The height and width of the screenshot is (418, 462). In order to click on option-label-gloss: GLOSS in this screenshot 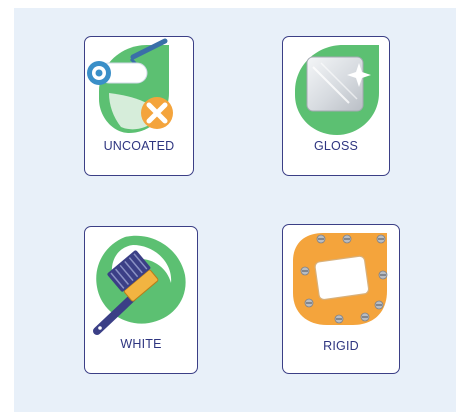, I will do `click(336, 146)`.